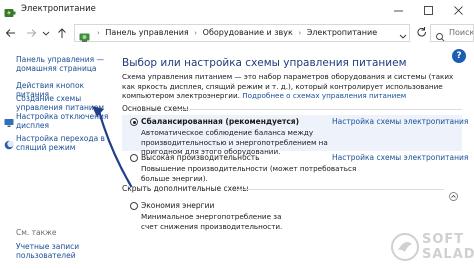 This screenshot has height=269, width=474. Describe the element at coordinates (237, 10) in the screenshot. I see `title-bar: Электропитание` at that location.